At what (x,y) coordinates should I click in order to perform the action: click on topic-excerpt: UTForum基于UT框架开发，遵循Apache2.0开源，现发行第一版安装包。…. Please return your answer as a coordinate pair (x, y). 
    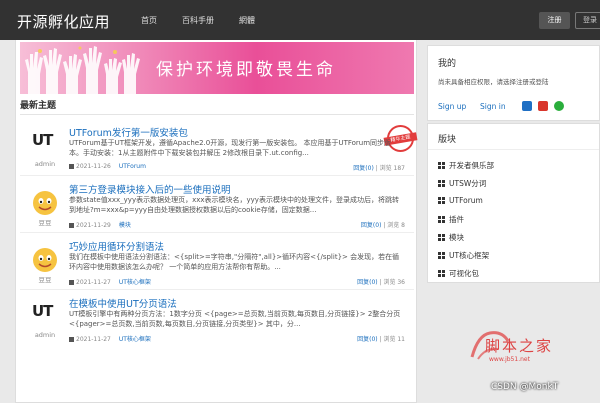
    Looking at the image, I should click on (230, 148).